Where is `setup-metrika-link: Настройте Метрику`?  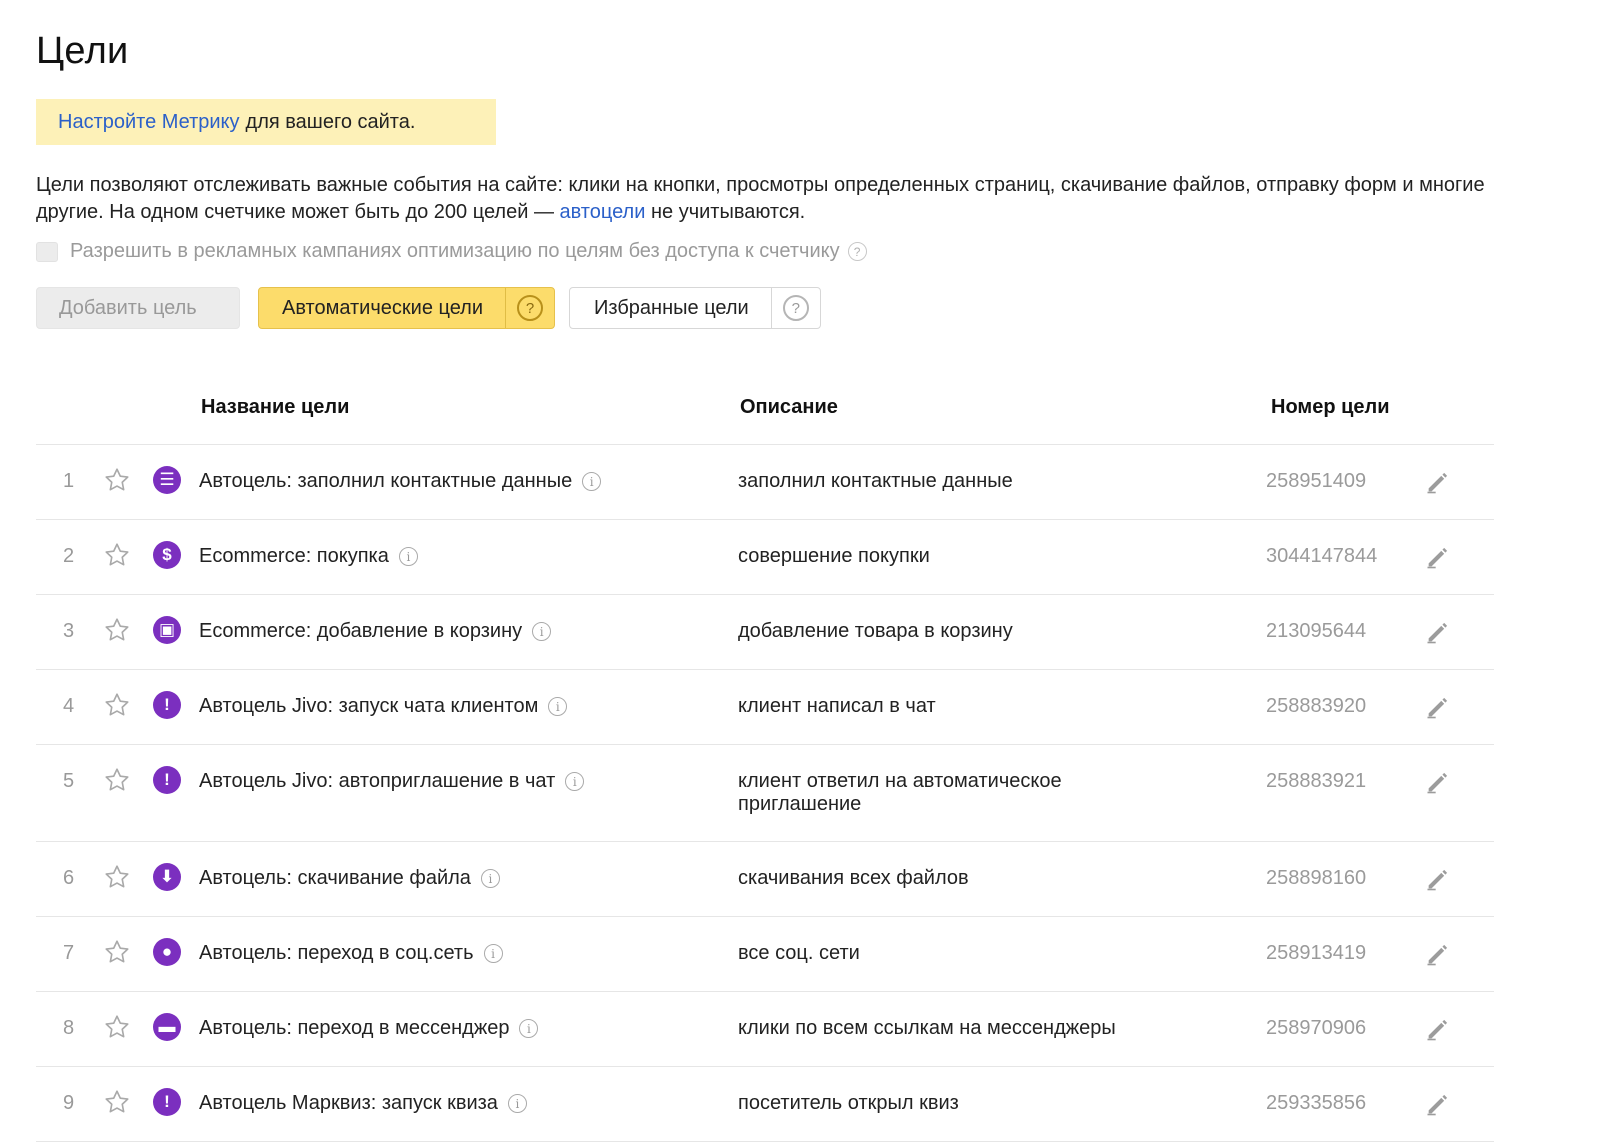
setup-metrika-link: Настройте Метрику is located at coordinates (149, 122).